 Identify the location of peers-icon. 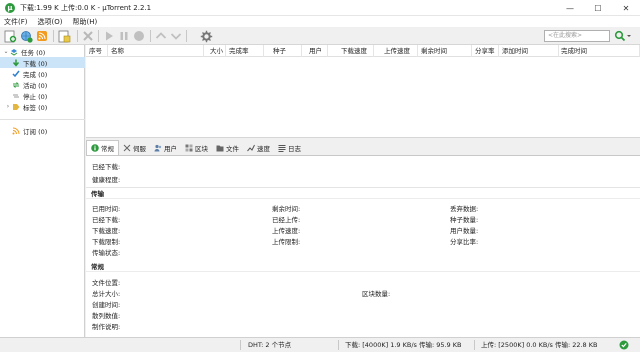
(158, 148).